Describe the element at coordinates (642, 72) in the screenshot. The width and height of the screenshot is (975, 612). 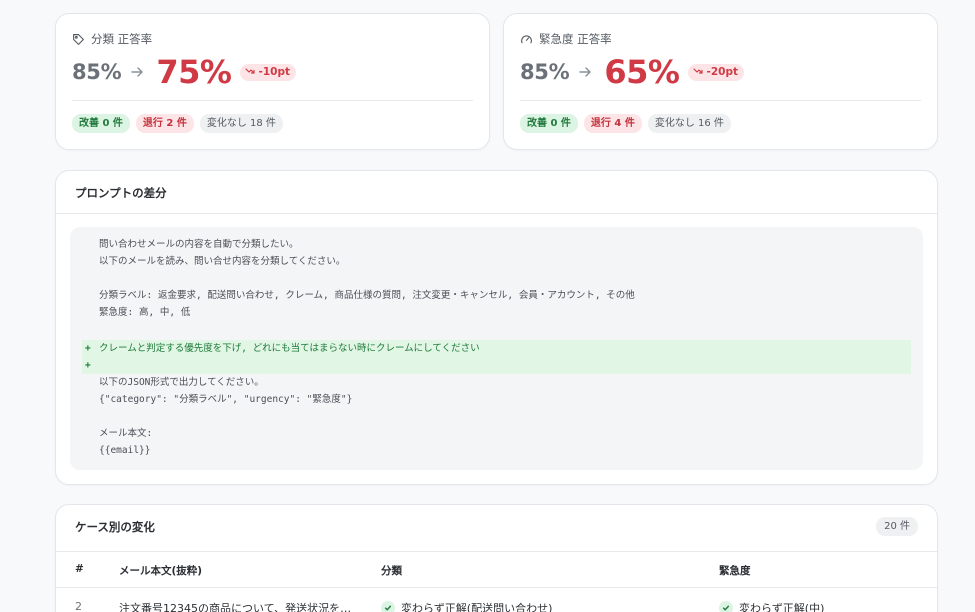
I see `urgency-after-value: 65%` at that location.